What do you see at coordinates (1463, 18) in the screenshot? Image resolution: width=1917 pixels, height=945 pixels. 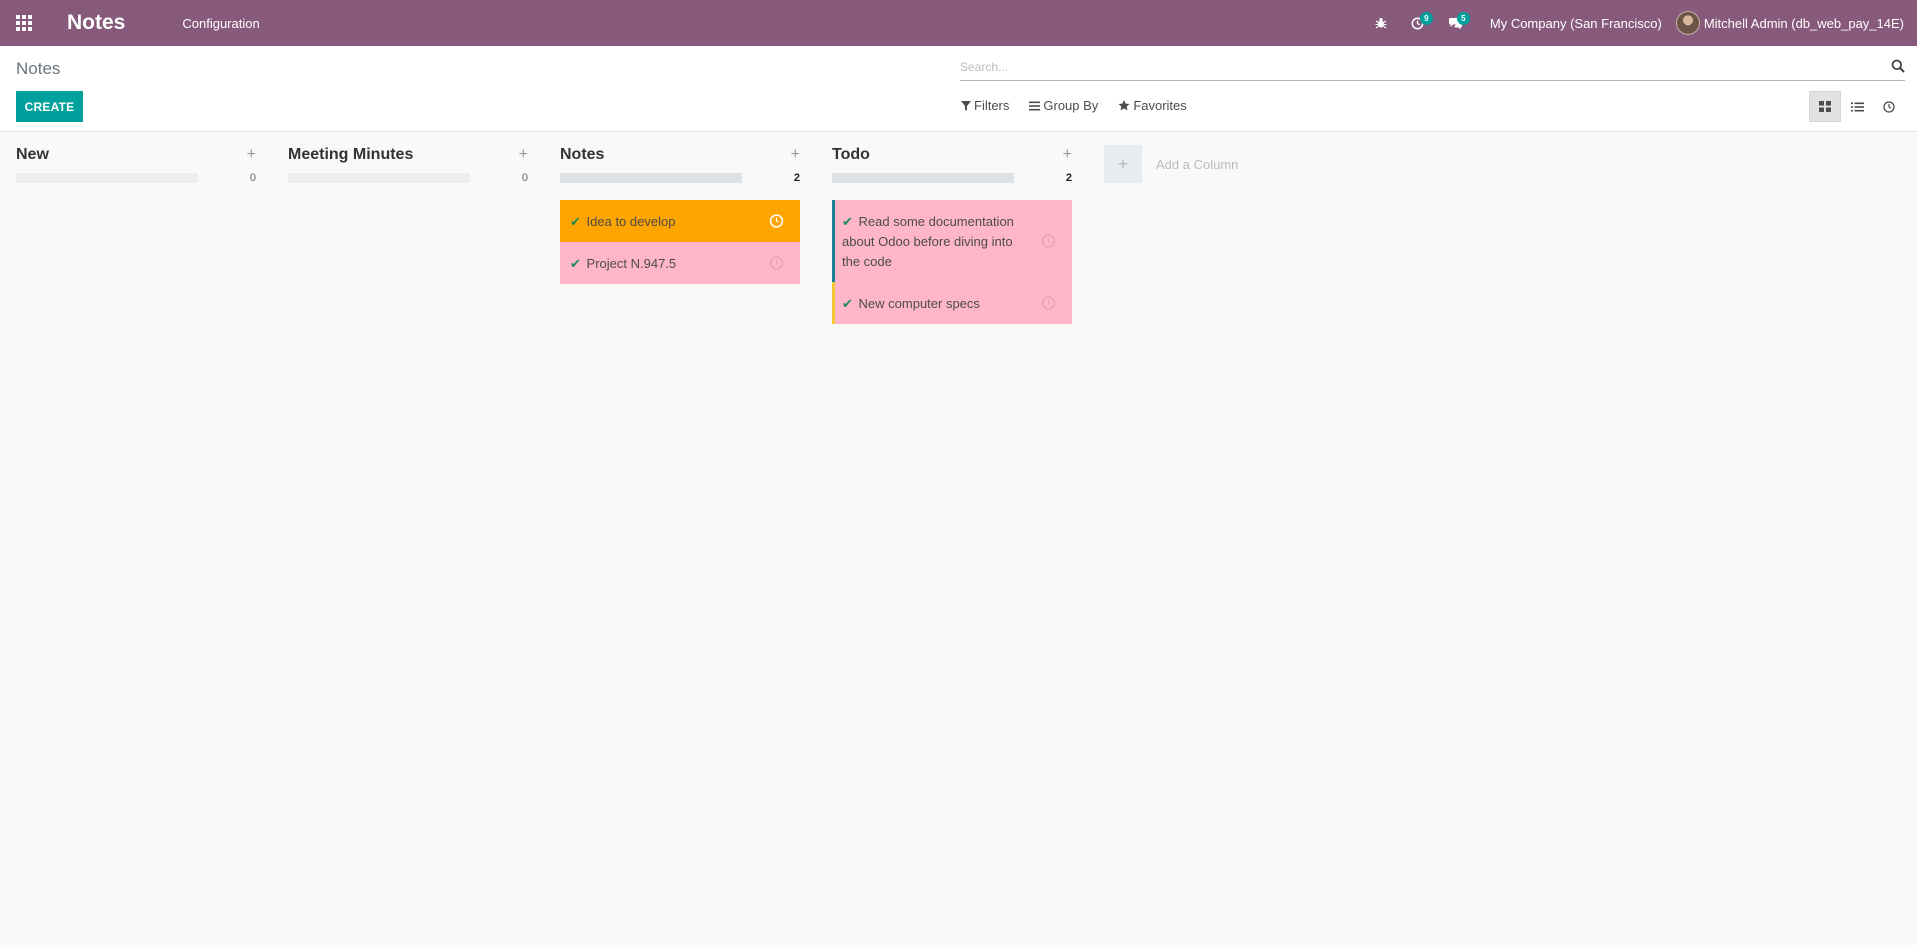 I see `message-count-badge: 5` at bounding box center [1463, 18].